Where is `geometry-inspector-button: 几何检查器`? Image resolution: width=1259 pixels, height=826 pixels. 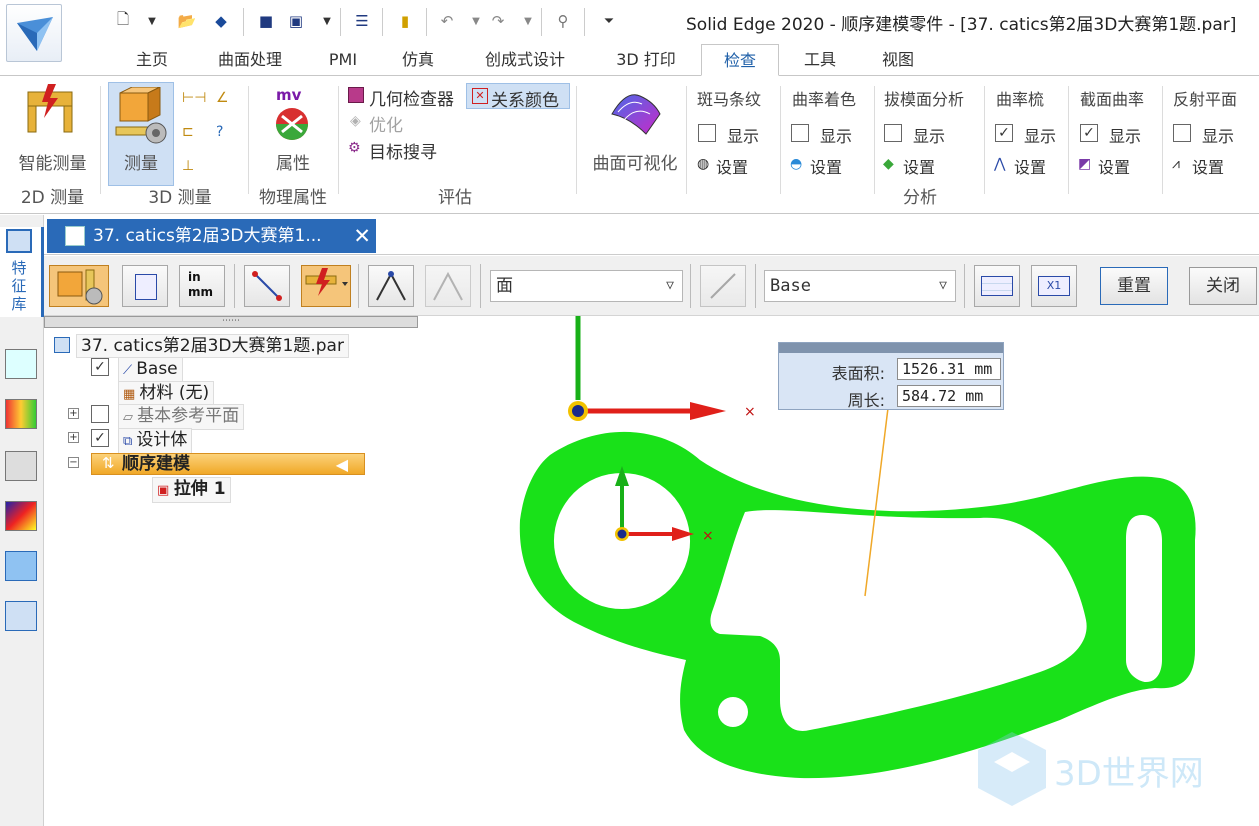
geometry-inspector-button: 几何检查器 is located at coordinates (404, 97).